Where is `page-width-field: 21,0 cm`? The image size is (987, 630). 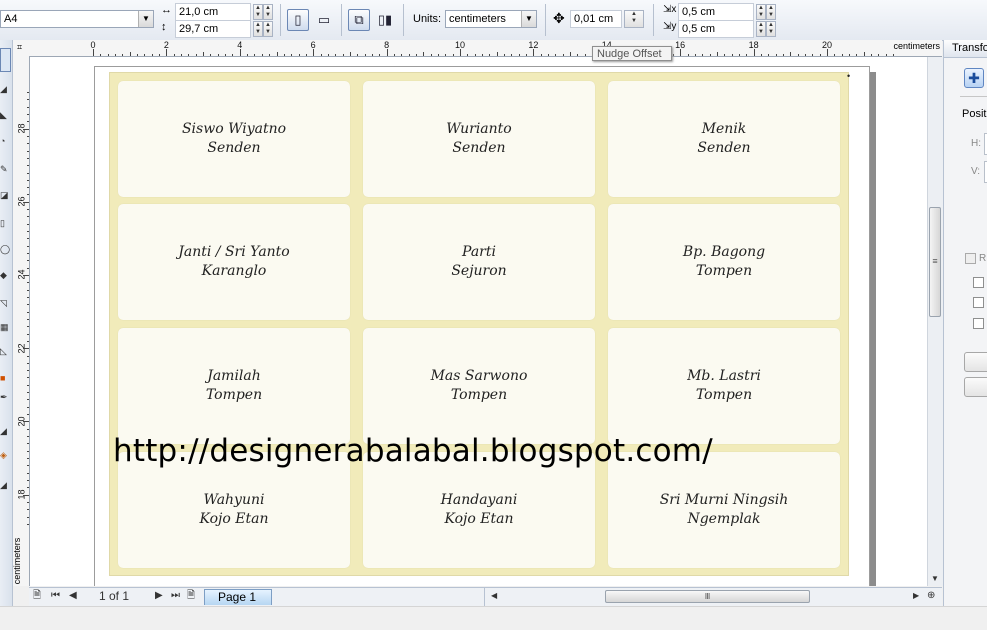 page-width-field: 21,0 cm is located at coordinates (213, 12).